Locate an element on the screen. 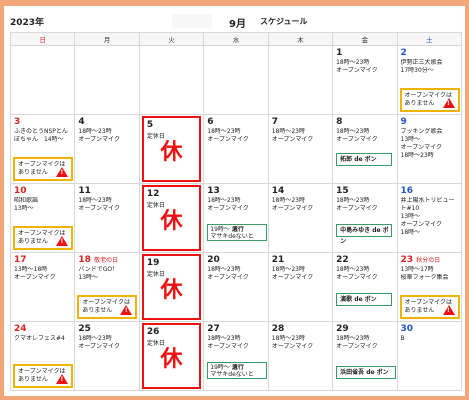  day-number: 9 is located at coordinates (403, 122).